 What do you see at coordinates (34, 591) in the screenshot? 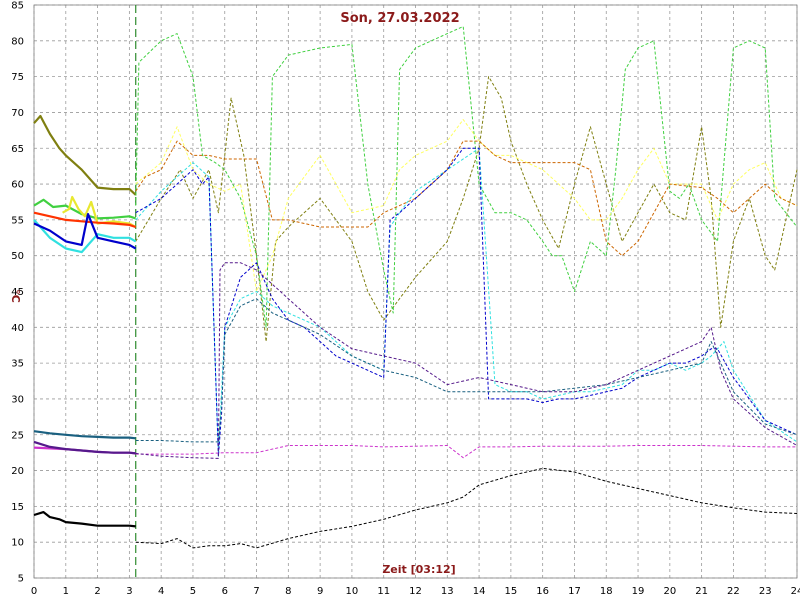
I see `x-tick-label: 0` at bounding box center [34, 591].